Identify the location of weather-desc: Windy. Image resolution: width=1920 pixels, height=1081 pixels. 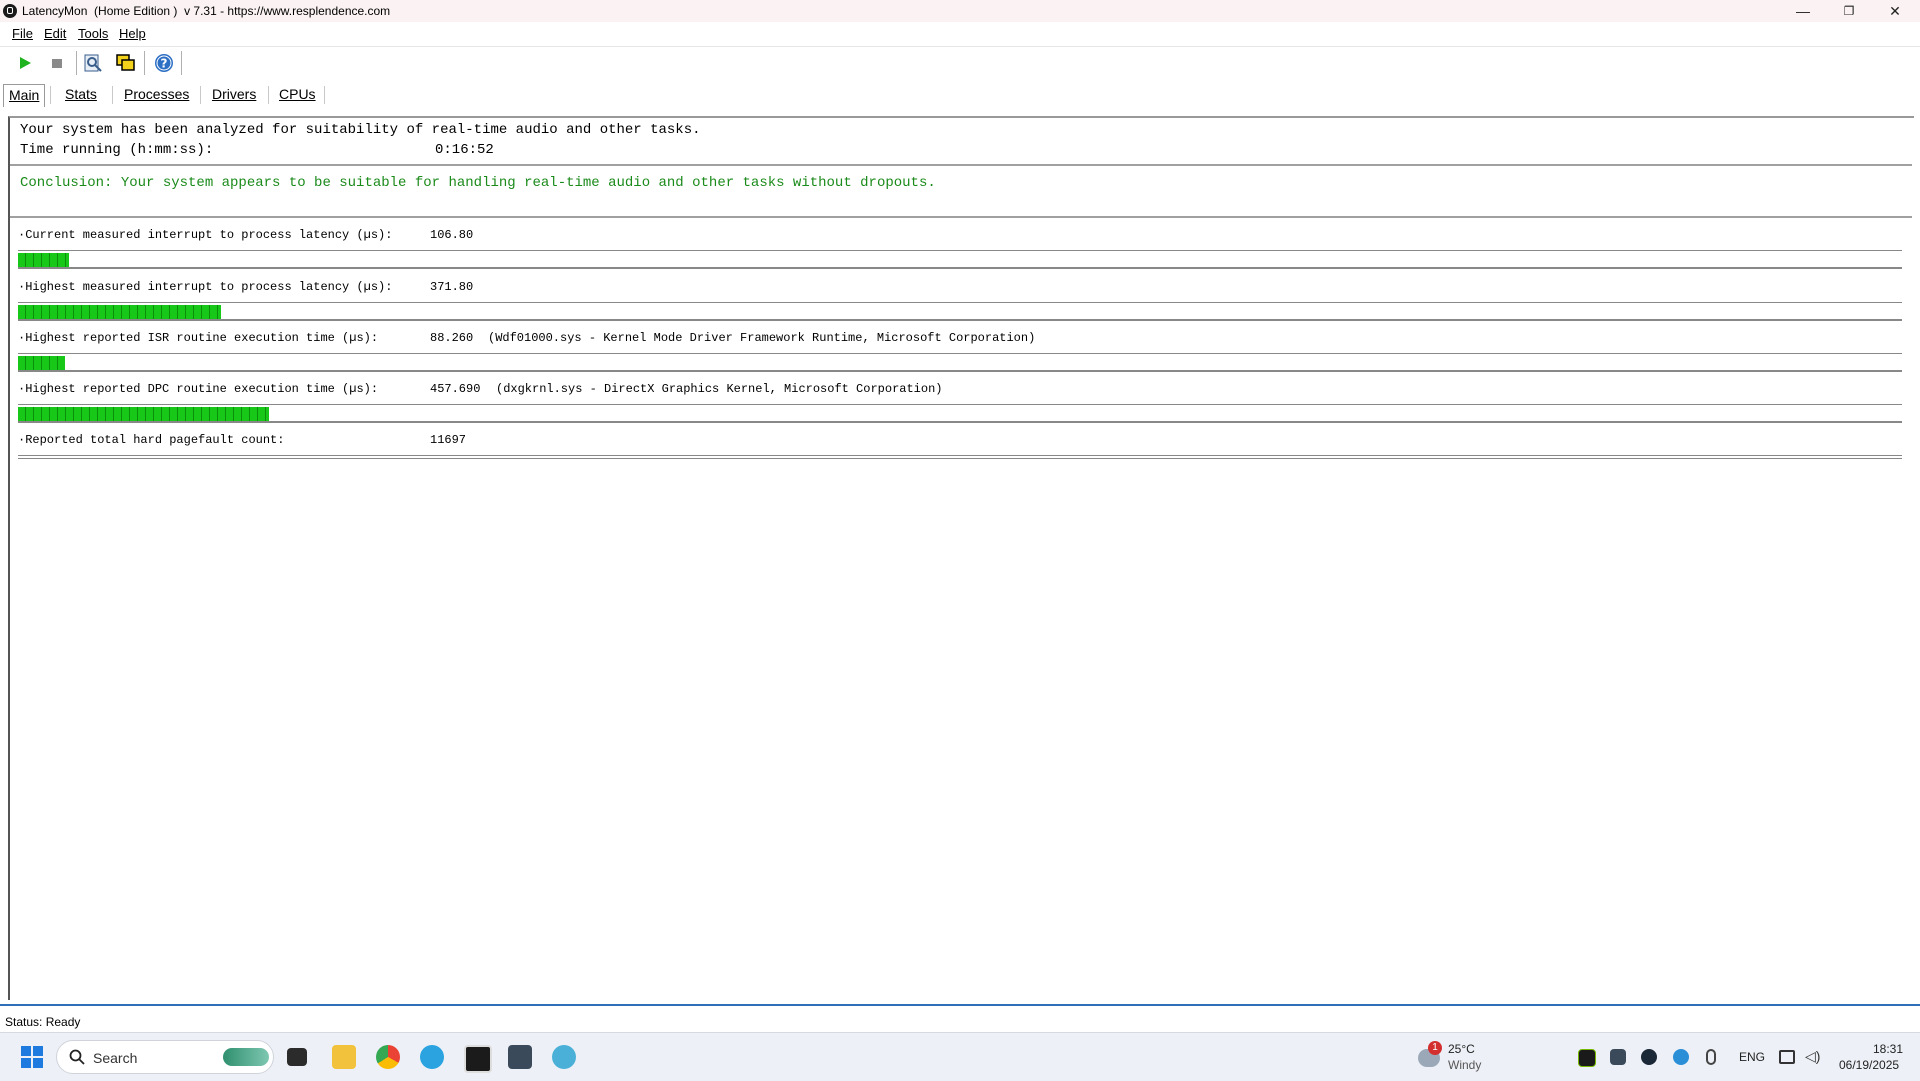
(1464, 1065).